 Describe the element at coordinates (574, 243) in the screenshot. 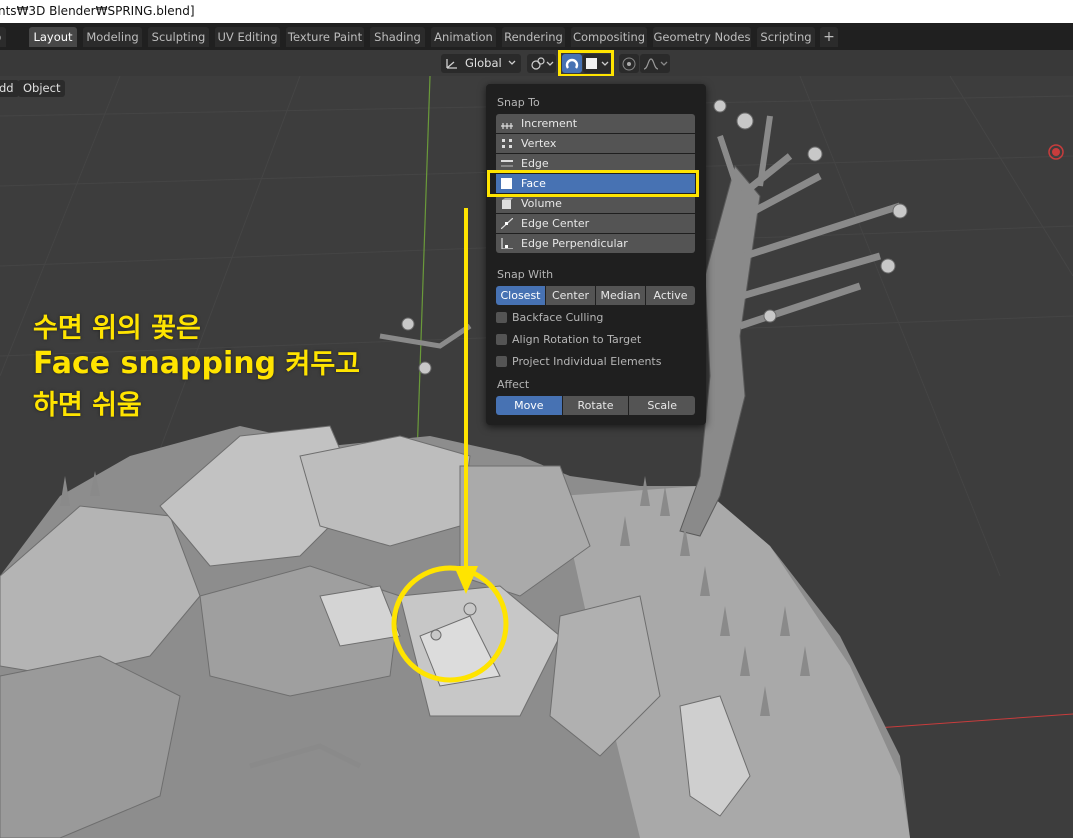

I see `snap-item-label: Edge Perpendicular` at that location.